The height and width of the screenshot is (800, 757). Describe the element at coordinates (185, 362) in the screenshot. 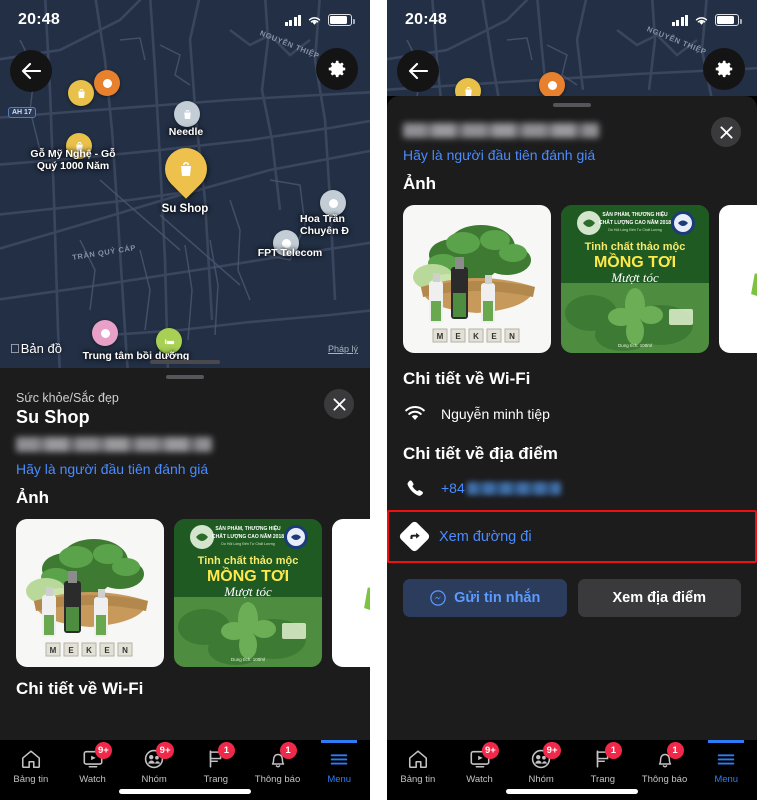

I see `map-grabber` at that location.